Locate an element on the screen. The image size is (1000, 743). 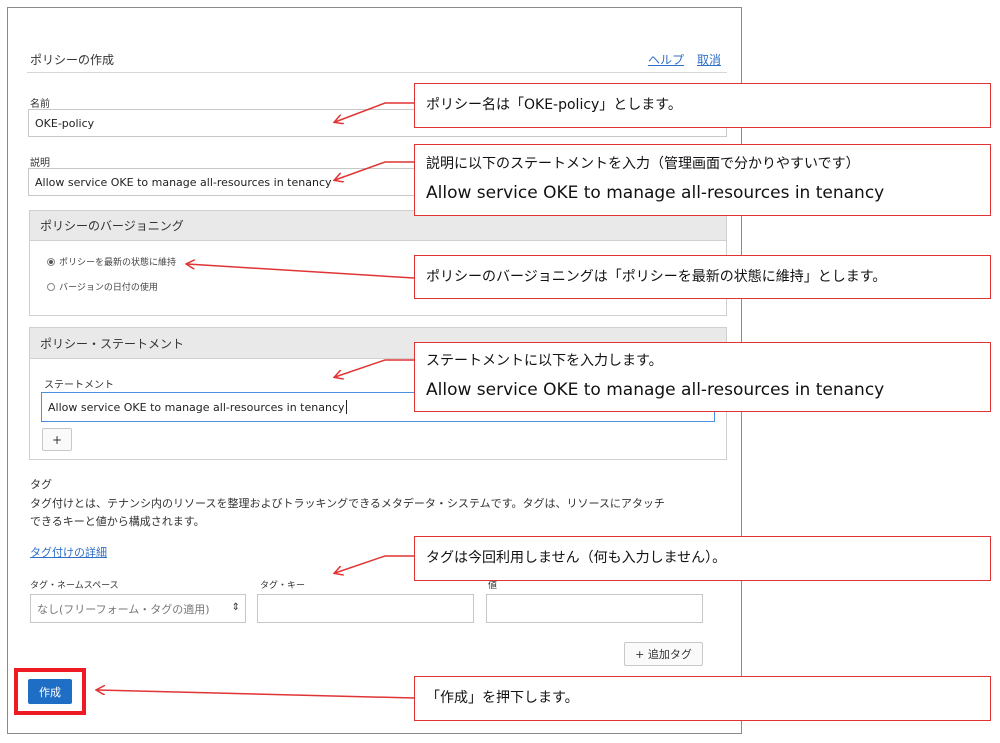
radio-use-date-label: バージョンの日付の使用 is located at coordinates (108, 288).